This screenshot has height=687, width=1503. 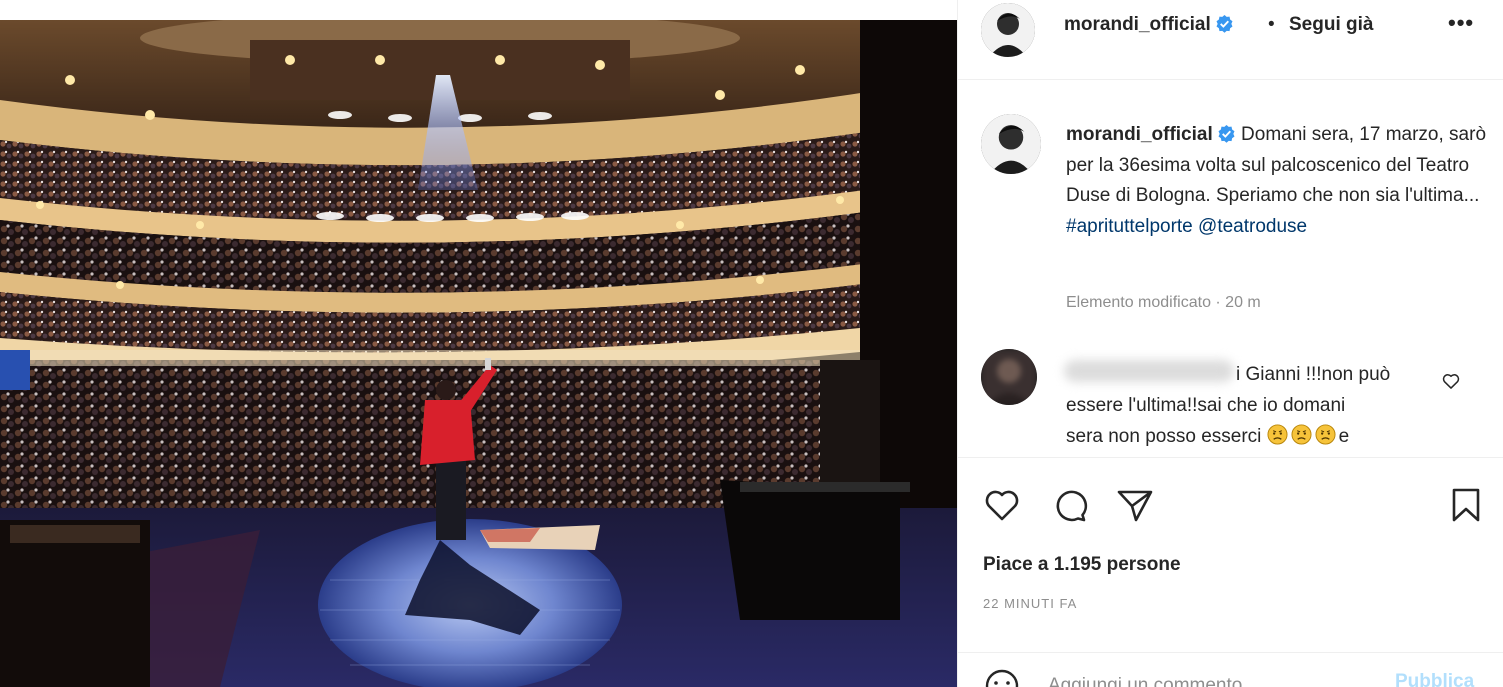 I want to click on post-header: morandi_official • Segui già •••, so click(x=1230, y=40).